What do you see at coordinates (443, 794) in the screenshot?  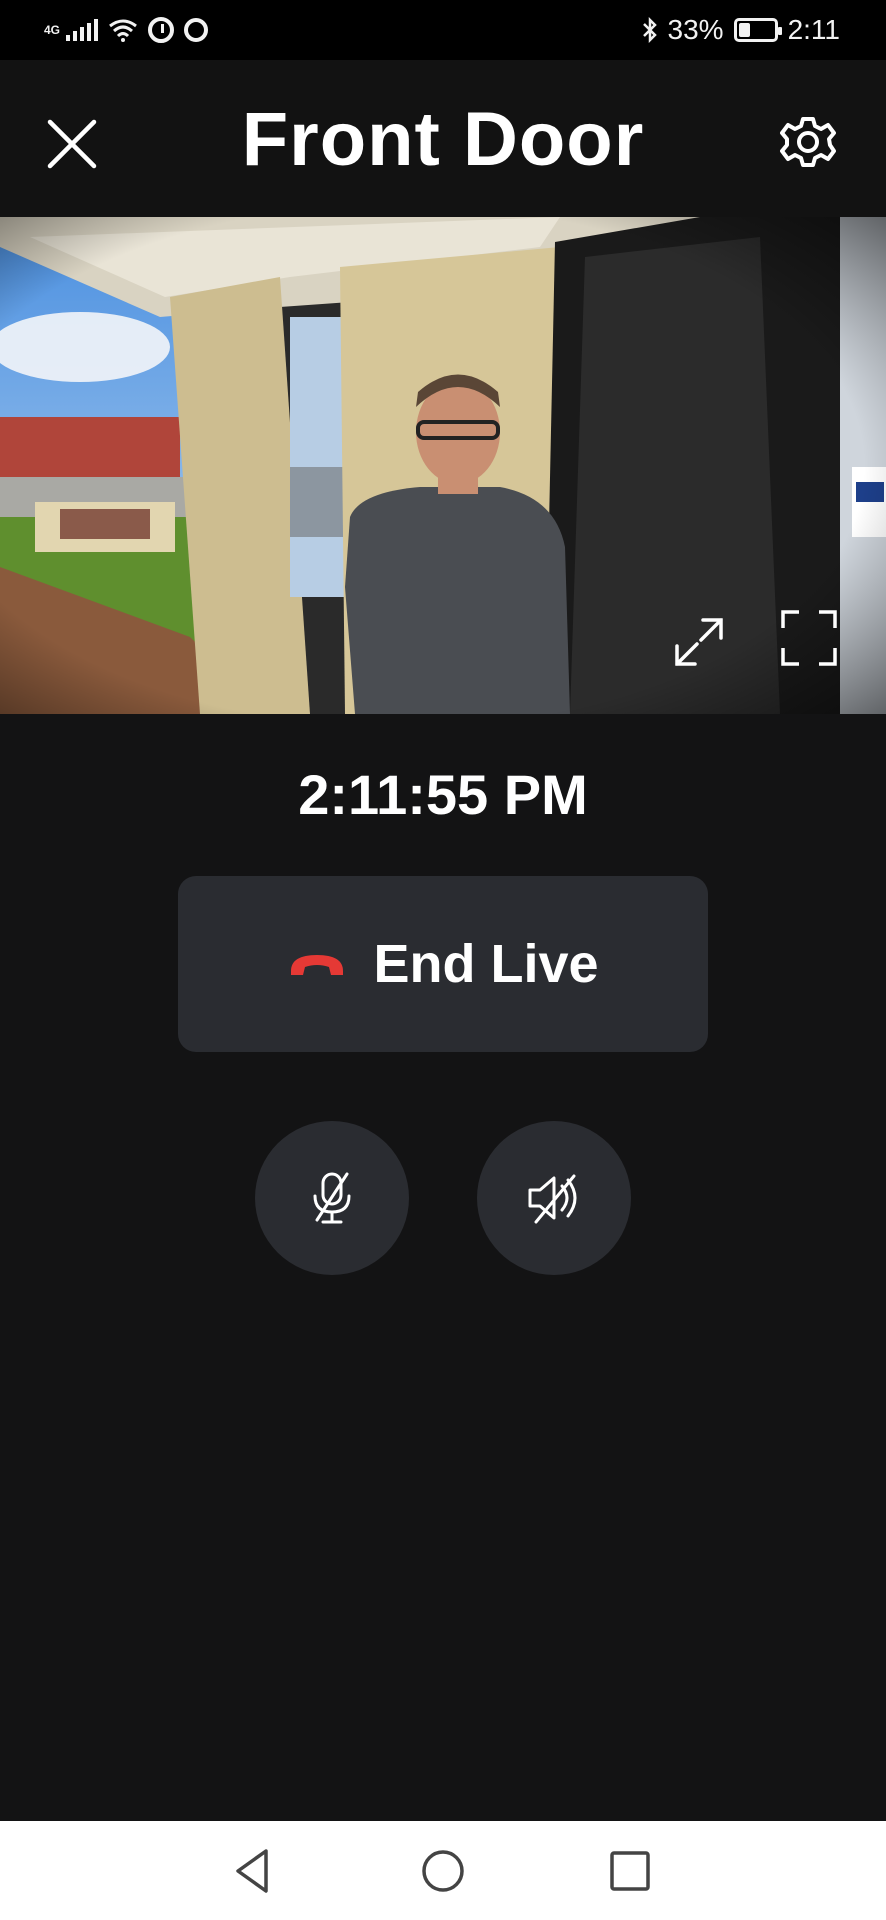 I see `live-timestamp: 2:11:55 PM` at bounding box center [443, 794].